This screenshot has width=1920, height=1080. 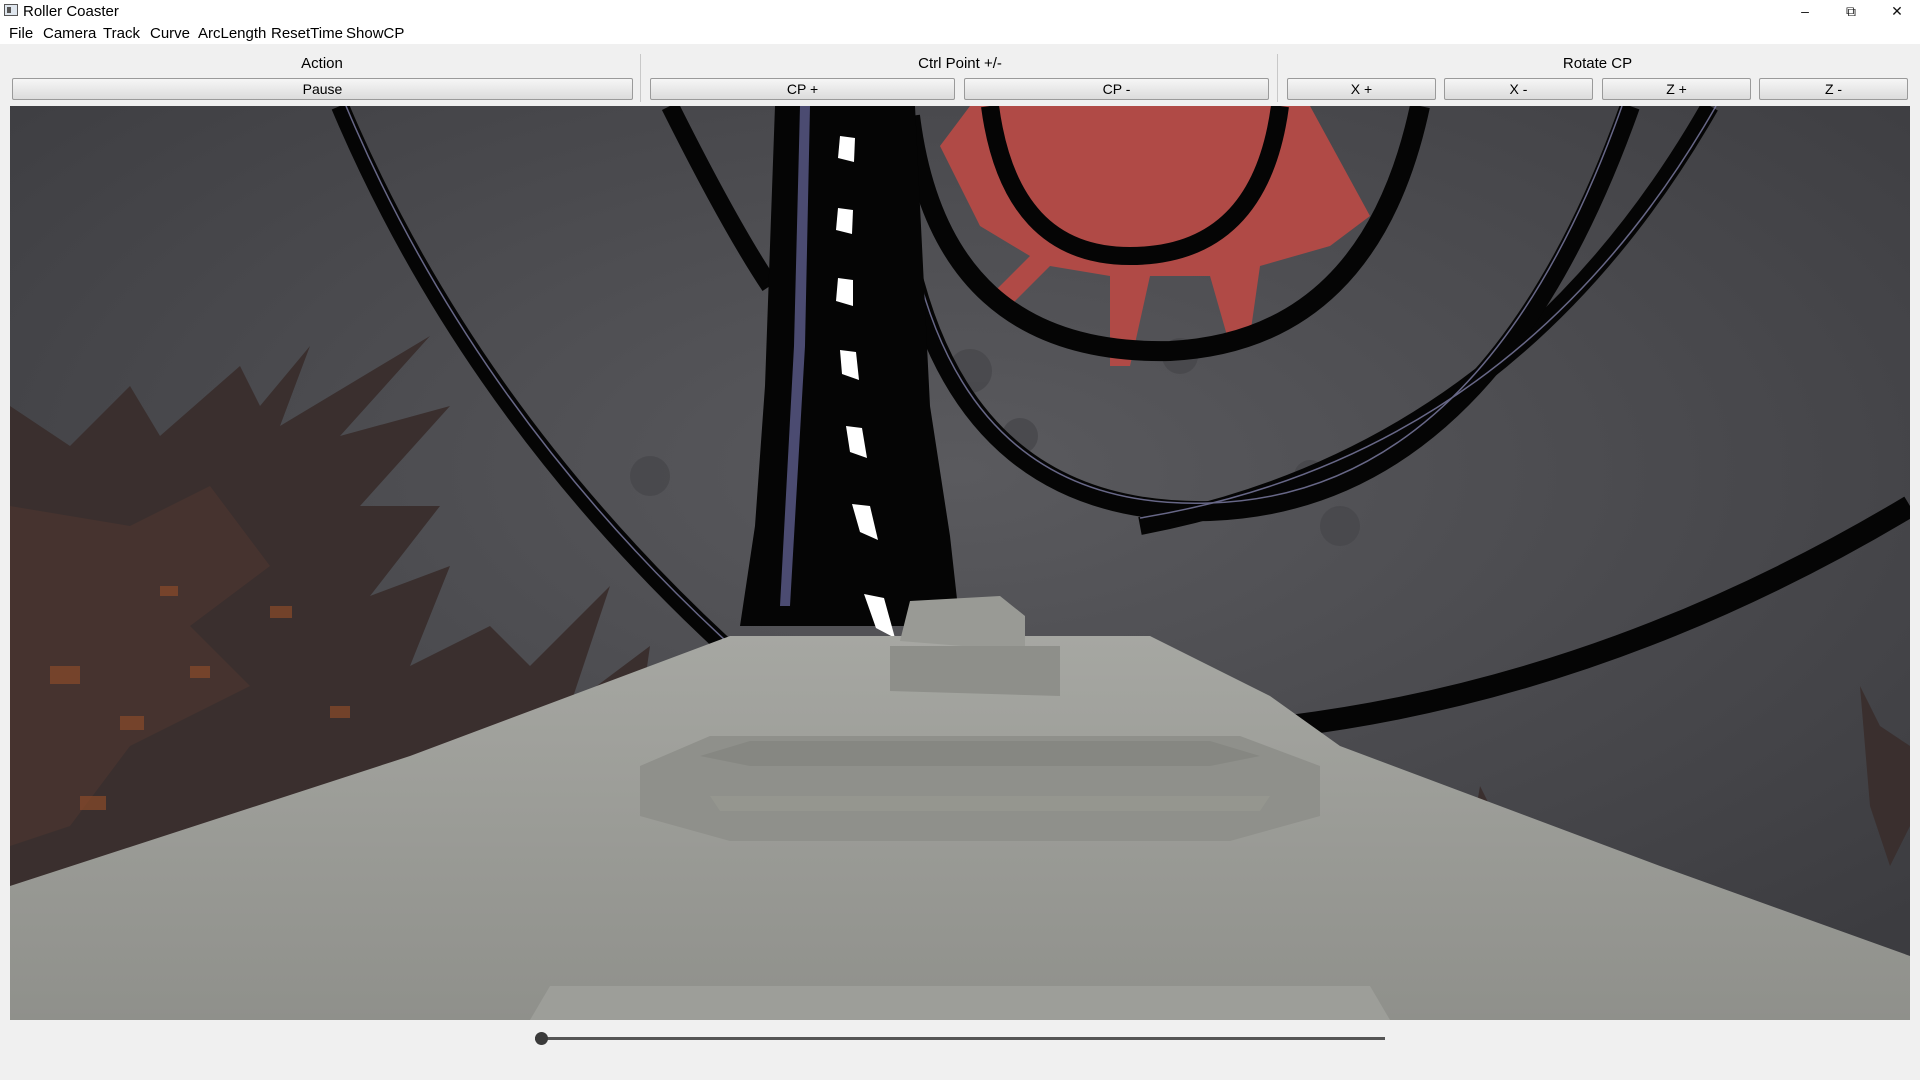 What do you see at coordinates (170, 33) in the screenshot?
I see `menu-curve: Curve` at bounding box center [170, 33].